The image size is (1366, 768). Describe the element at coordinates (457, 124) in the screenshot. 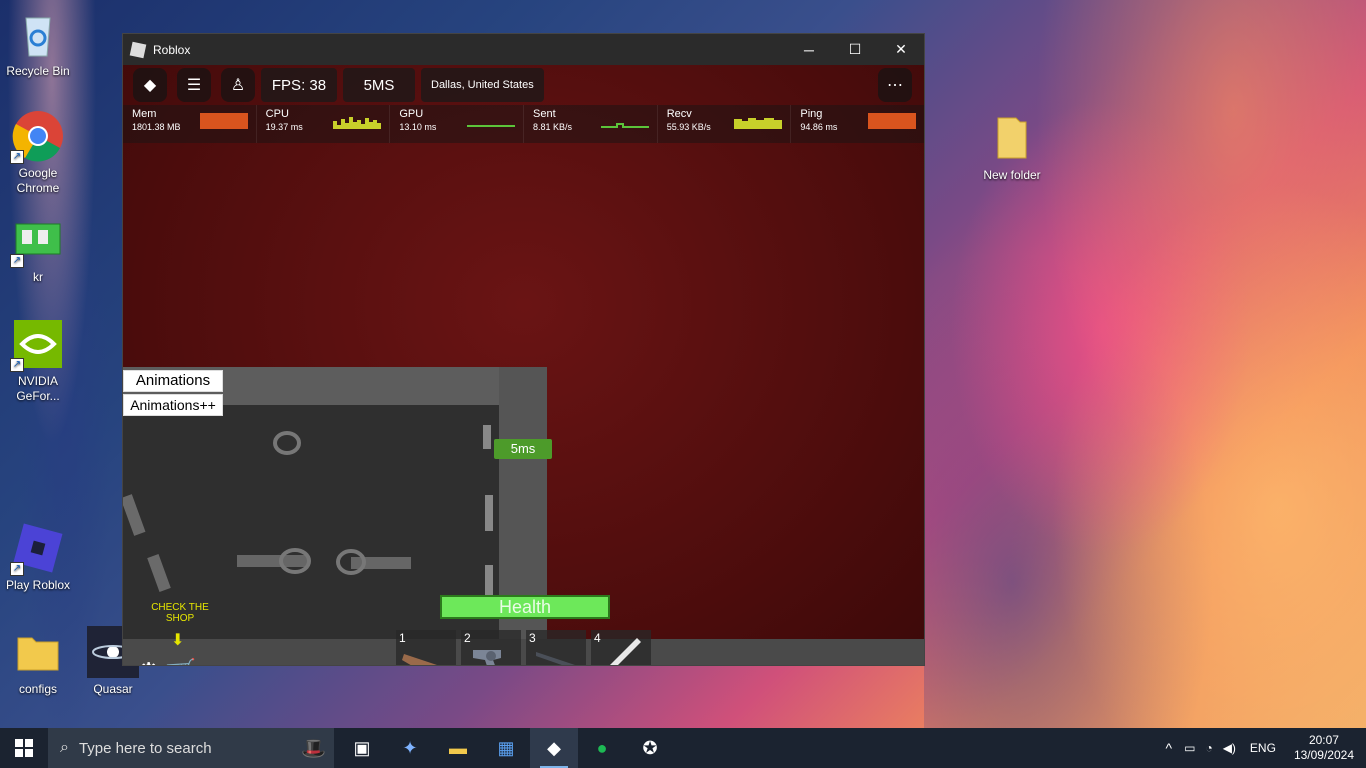

I see `stat-gpu: GPU 13.10 ms` at that location.